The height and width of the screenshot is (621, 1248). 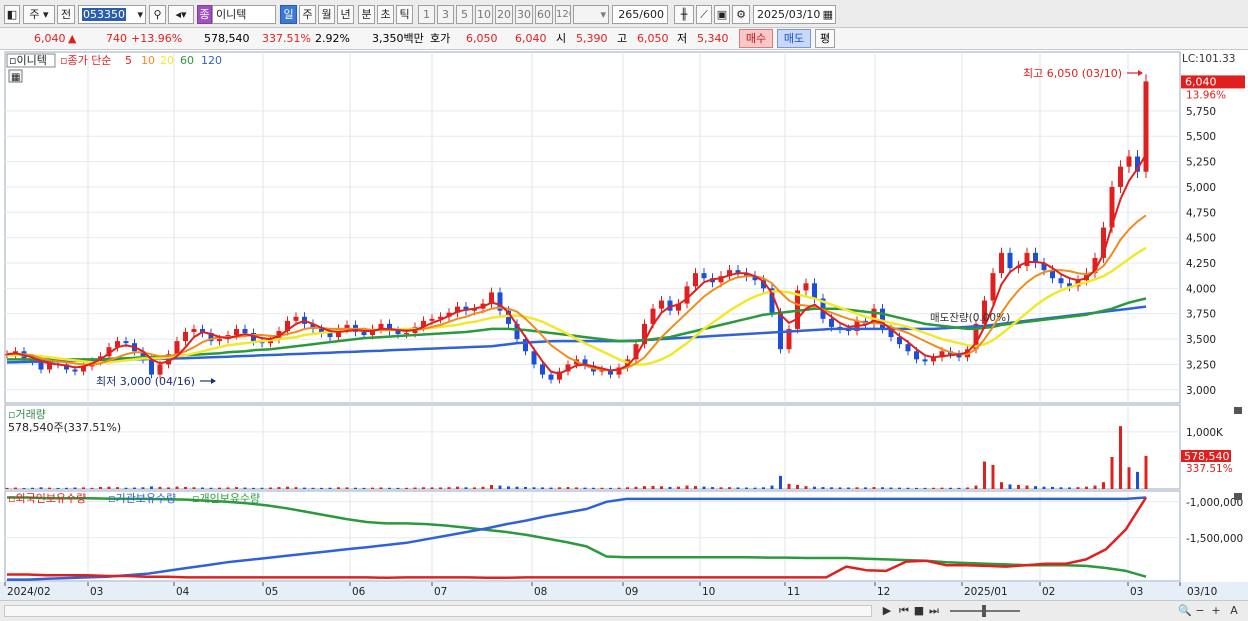 I want to click on interval-1: 1, so click(x=426, y=14).